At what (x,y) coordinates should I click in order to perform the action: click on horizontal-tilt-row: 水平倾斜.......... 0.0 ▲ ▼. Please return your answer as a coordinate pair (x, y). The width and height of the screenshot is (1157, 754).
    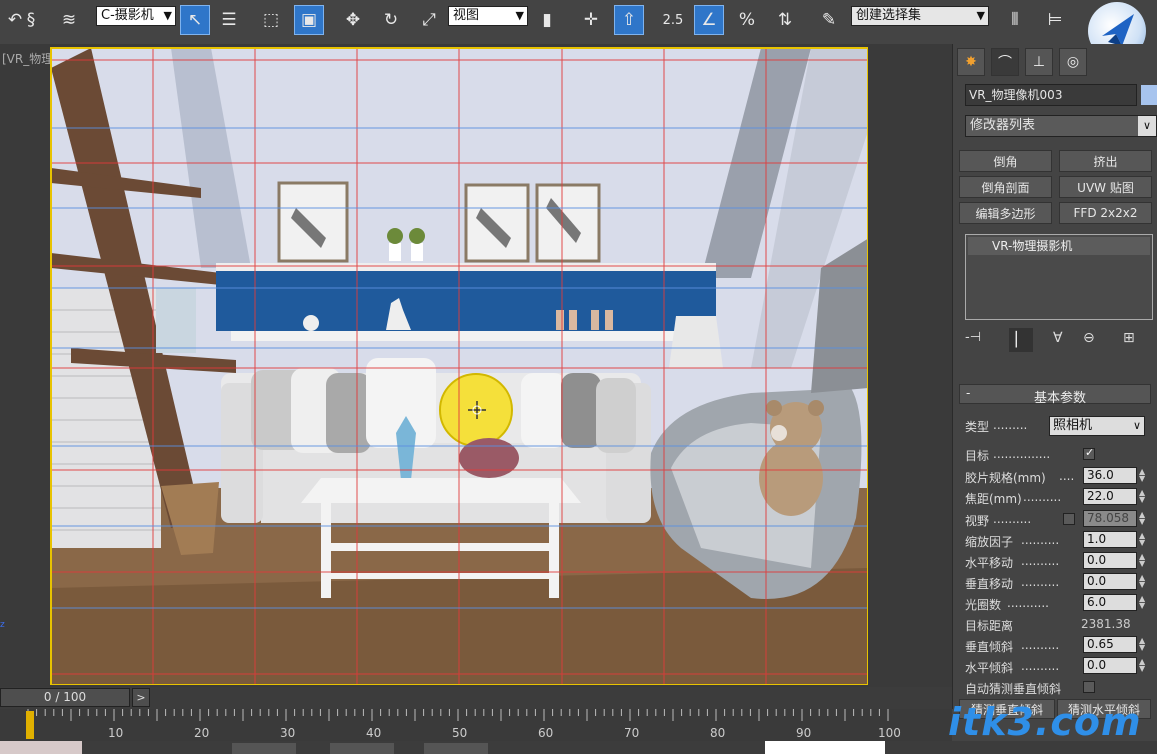
    Looking at the image, I should click on (1055, 666).